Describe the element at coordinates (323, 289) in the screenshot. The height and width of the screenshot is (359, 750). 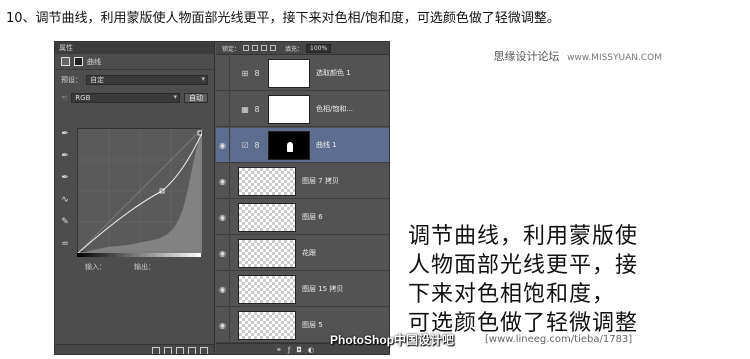
I see `layer-name: 图层 15 拷贝` at that location.